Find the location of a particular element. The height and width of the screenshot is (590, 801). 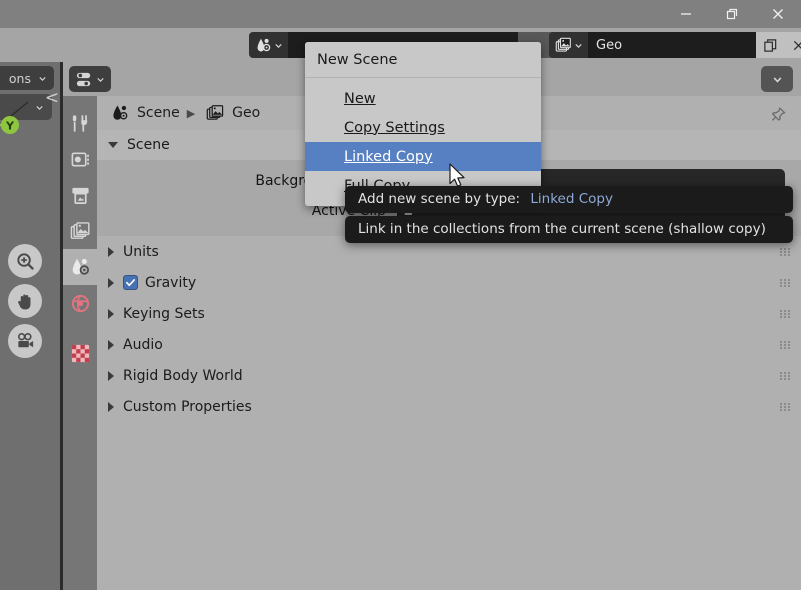

properties-editor-icon is located at coordinates (83, 79).